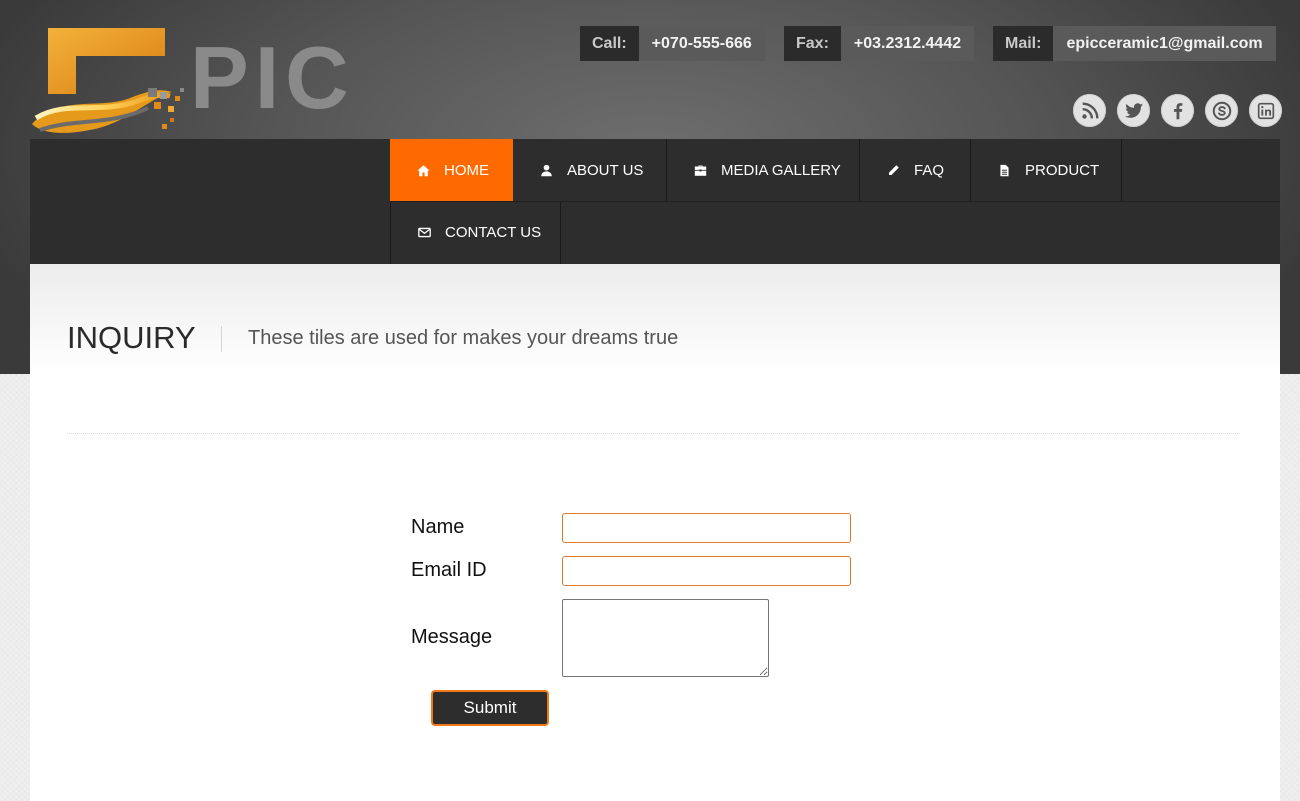 This screenshot has height=801, width=1300. I want to click on message-label: Message, so click(452, 637).